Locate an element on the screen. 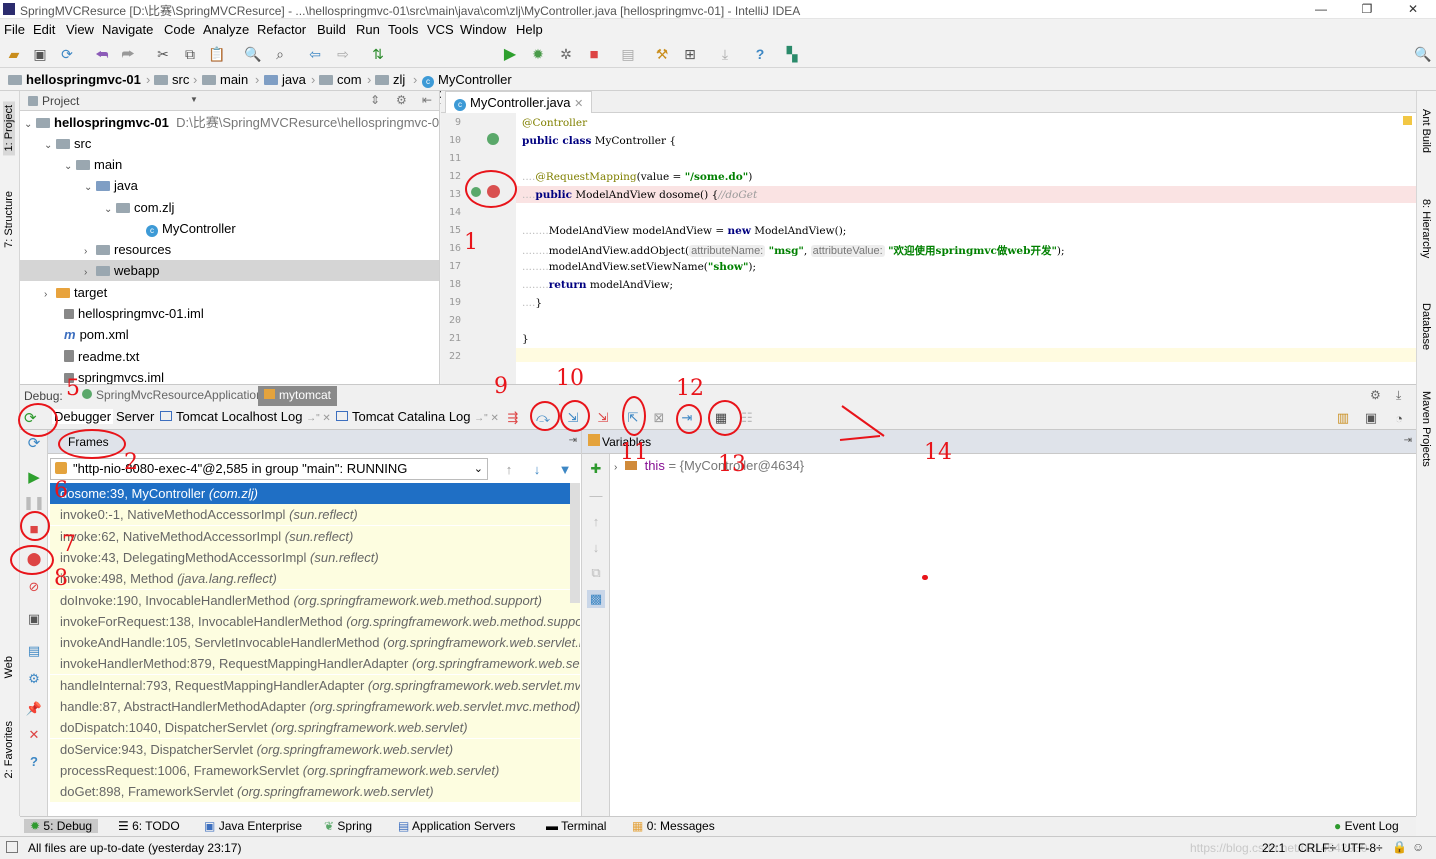  coverage-icon: ✲ is located at coordinates (566, 54).